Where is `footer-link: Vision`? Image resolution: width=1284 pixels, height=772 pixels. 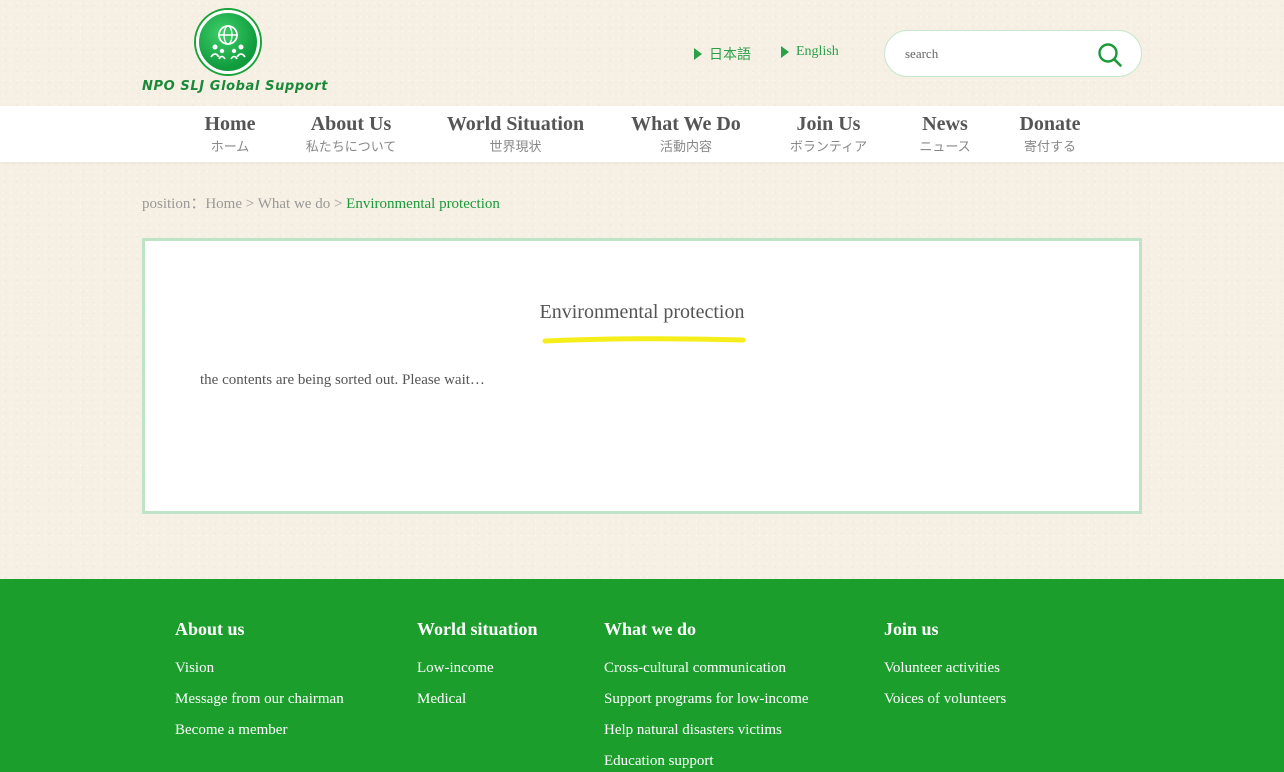
footer-link: Vision is located at coordinates (259, 668).